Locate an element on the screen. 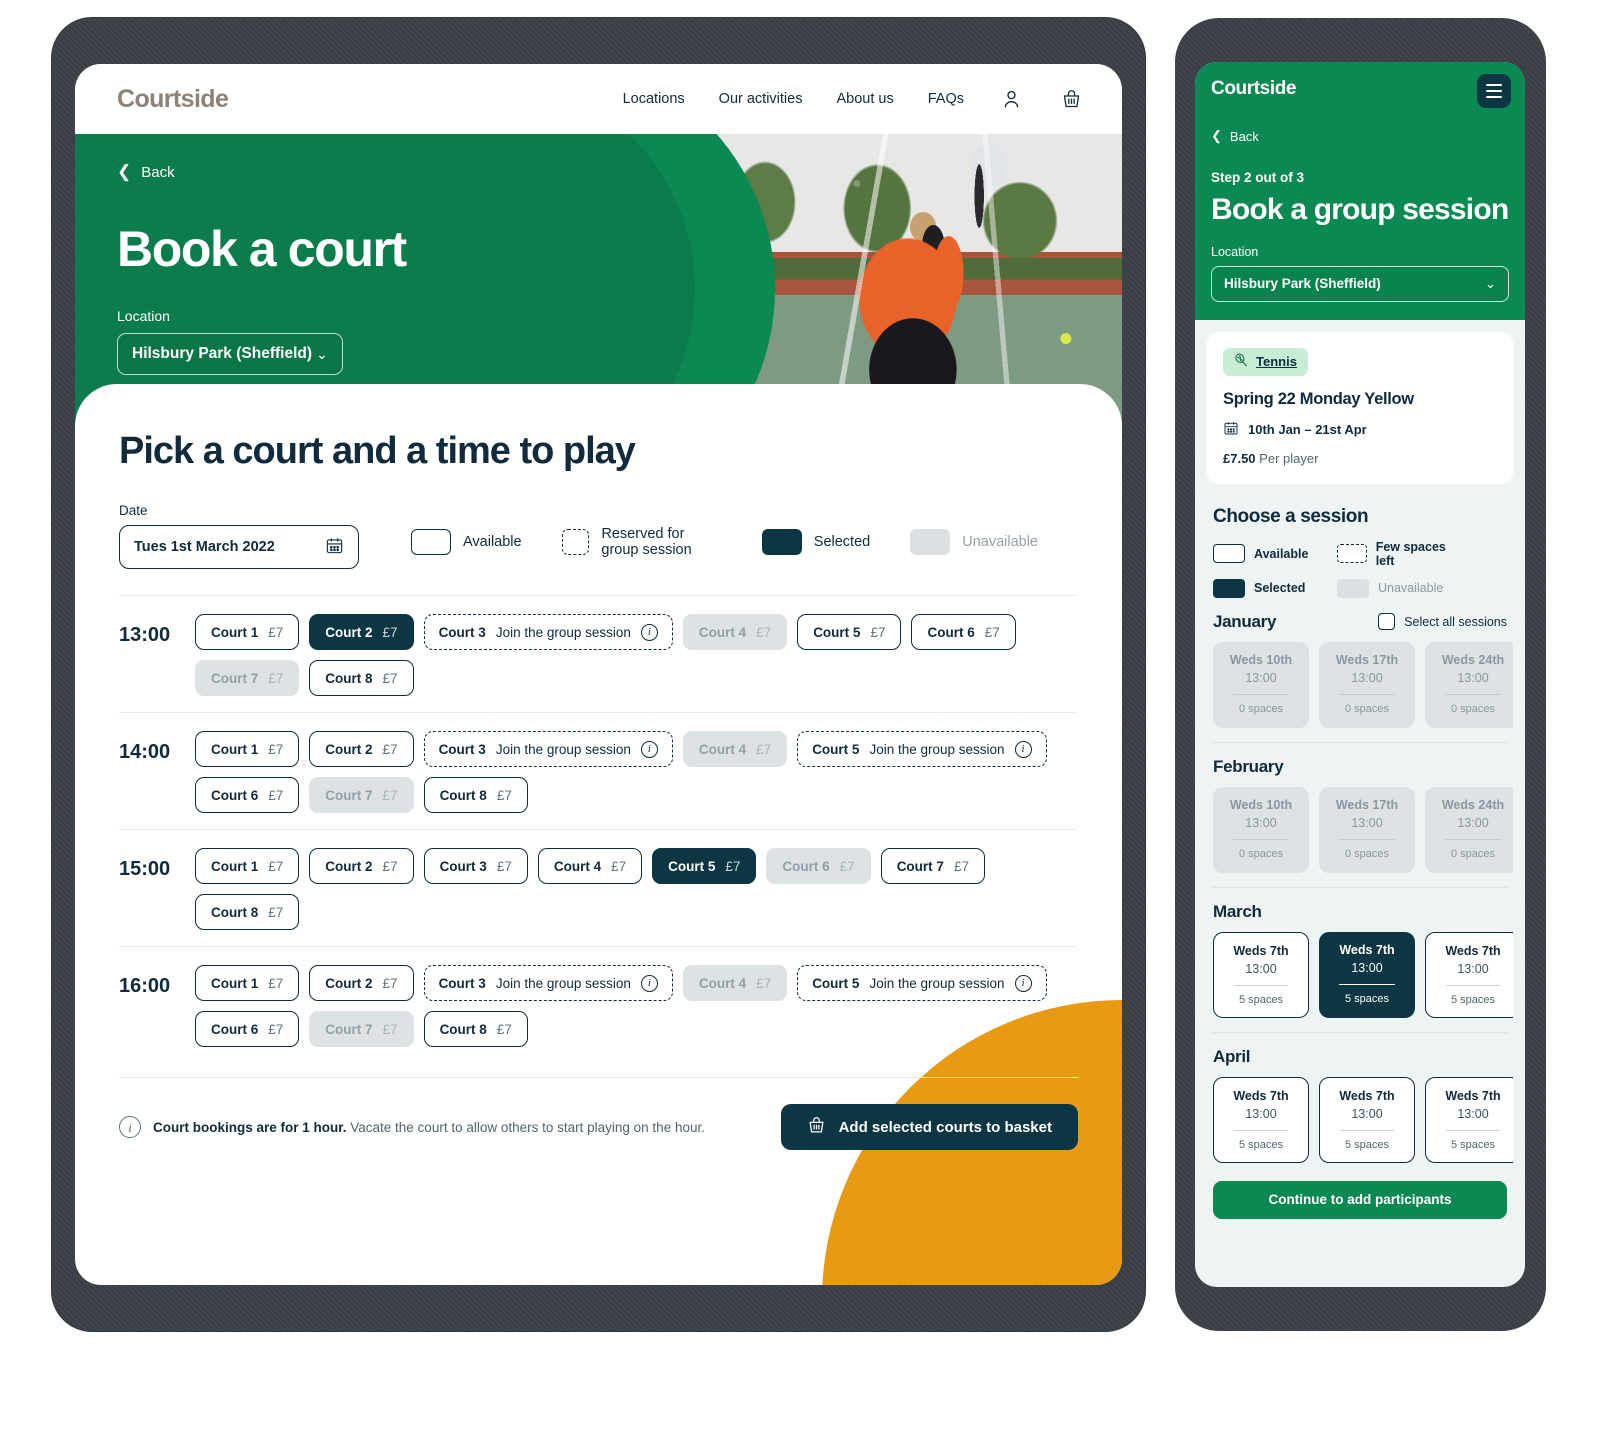 Image resolution: width=1600 pixels, height=1453 pixels. legend-item-unavailable: Unavailable is located at coordinates (974, 542).